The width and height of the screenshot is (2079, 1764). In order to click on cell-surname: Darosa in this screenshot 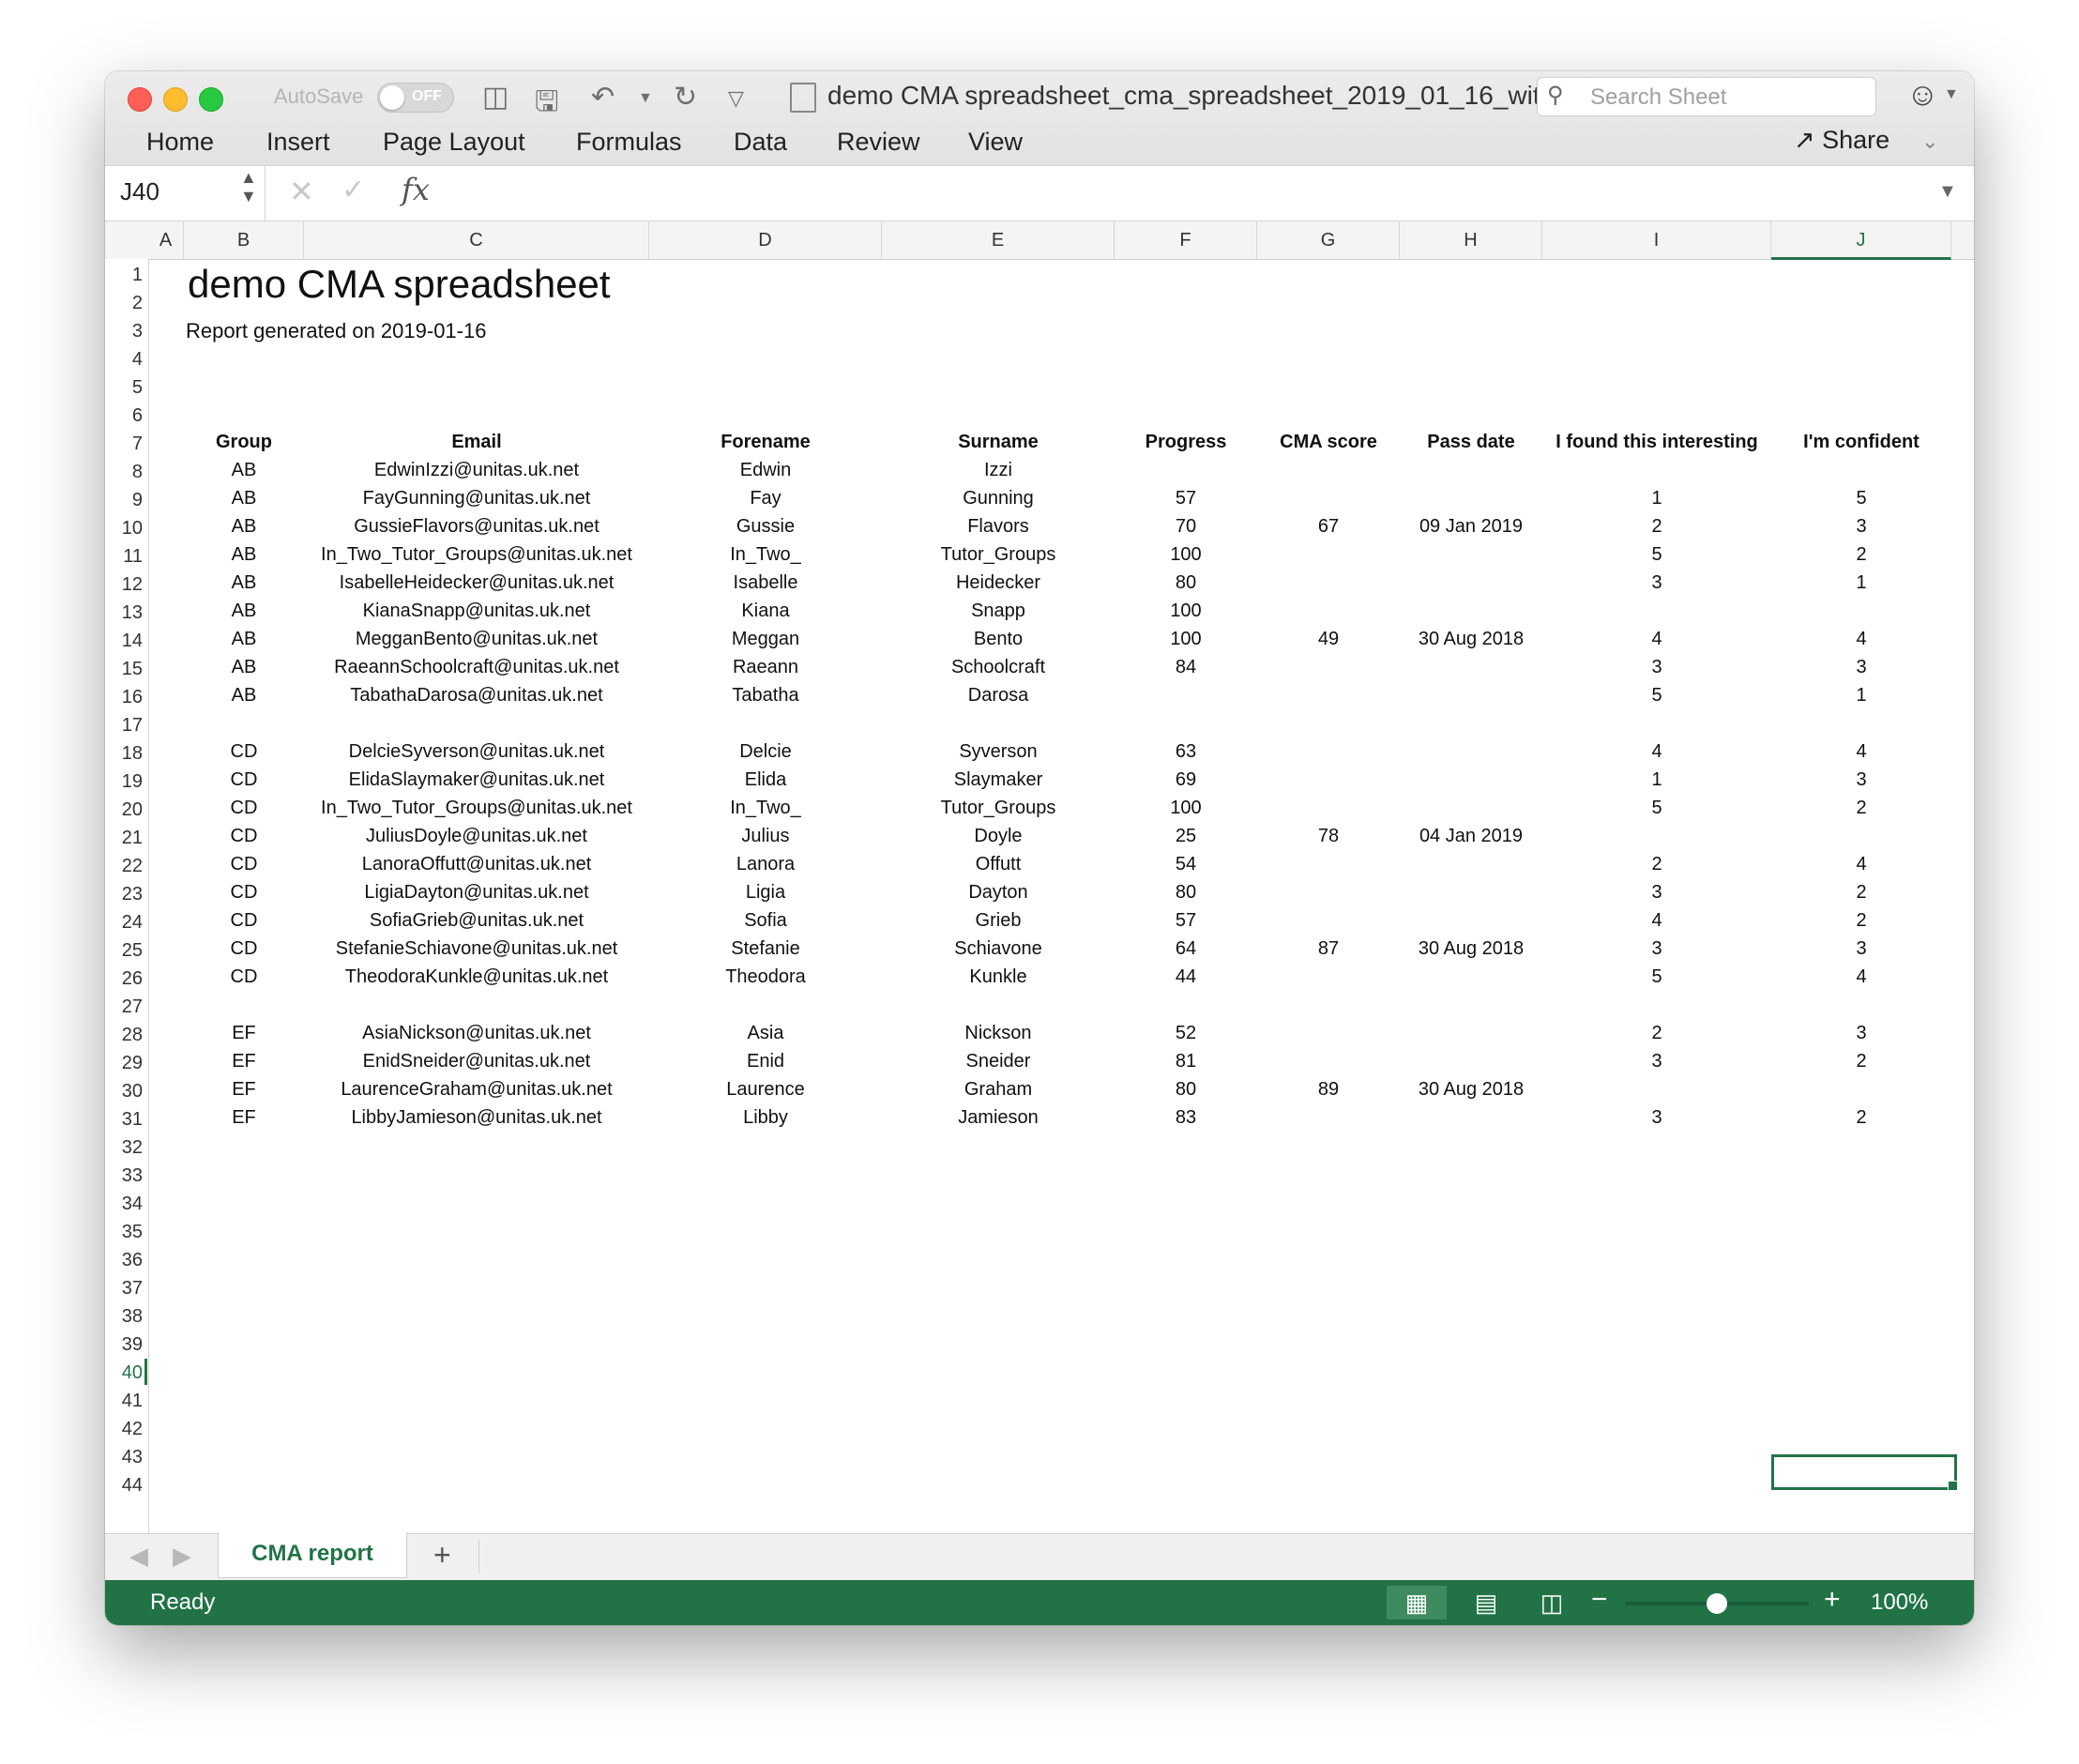, I will do `click(998, 696)`.